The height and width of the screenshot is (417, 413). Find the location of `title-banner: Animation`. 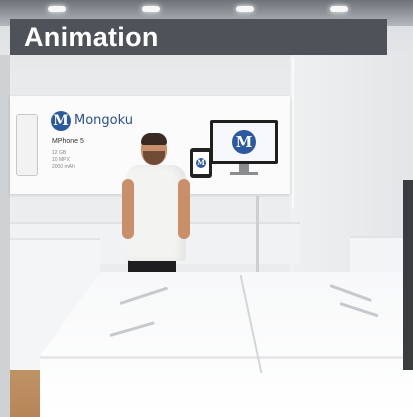

title-banner: Animation is located at coordinates (198, 37).